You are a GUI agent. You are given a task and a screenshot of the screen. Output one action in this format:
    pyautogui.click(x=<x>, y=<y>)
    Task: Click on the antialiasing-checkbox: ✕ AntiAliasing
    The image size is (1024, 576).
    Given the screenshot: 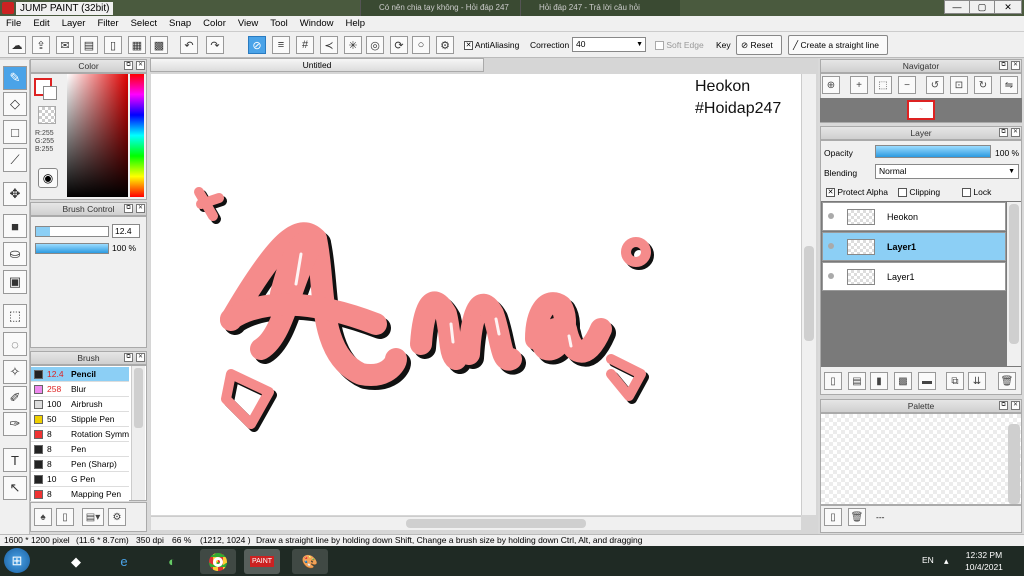 What is the action you would take?
    pyautogui.click(x=491, y=45)
    